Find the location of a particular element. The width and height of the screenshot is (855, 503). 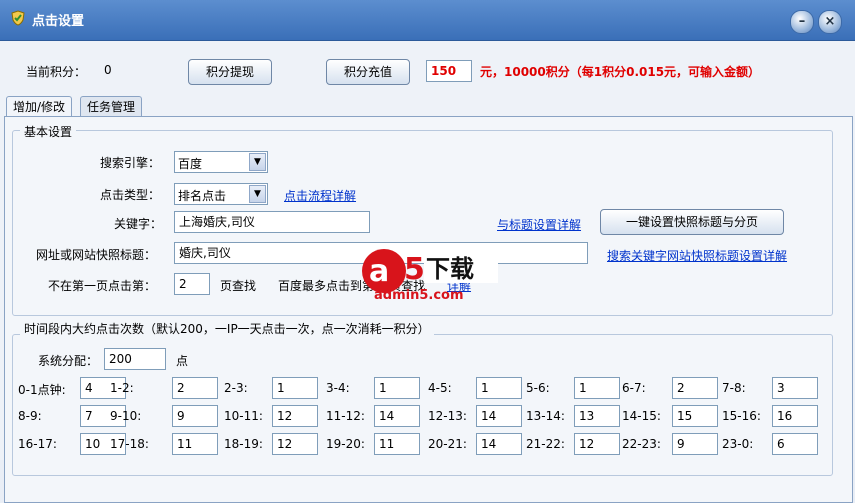

search-setup-link: 搜索关键字网站快照标题设置详解 is located at coordinates (697, 255).